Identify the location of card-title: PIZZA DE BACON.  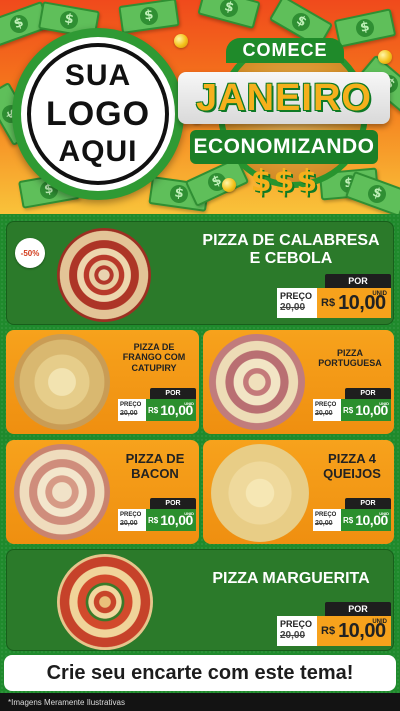
(155, 466).